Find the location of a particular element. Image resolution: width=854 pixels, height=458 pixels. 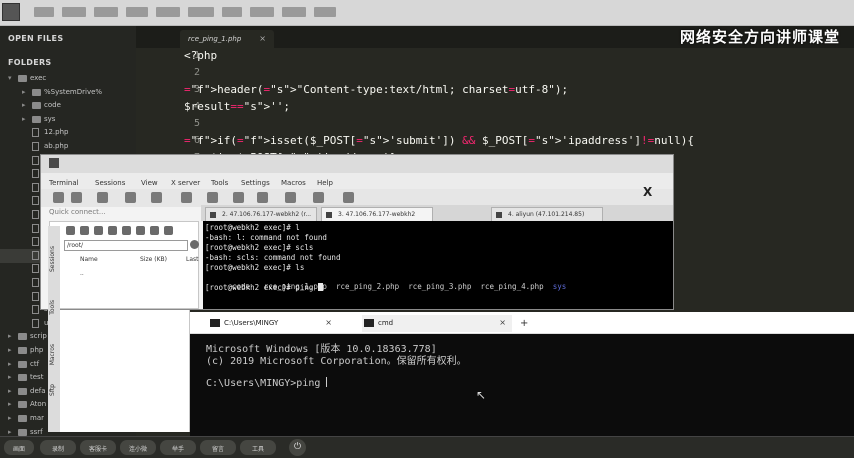

folder-row: ▸ %SystemDrive% is located at coordinates (68, 93).